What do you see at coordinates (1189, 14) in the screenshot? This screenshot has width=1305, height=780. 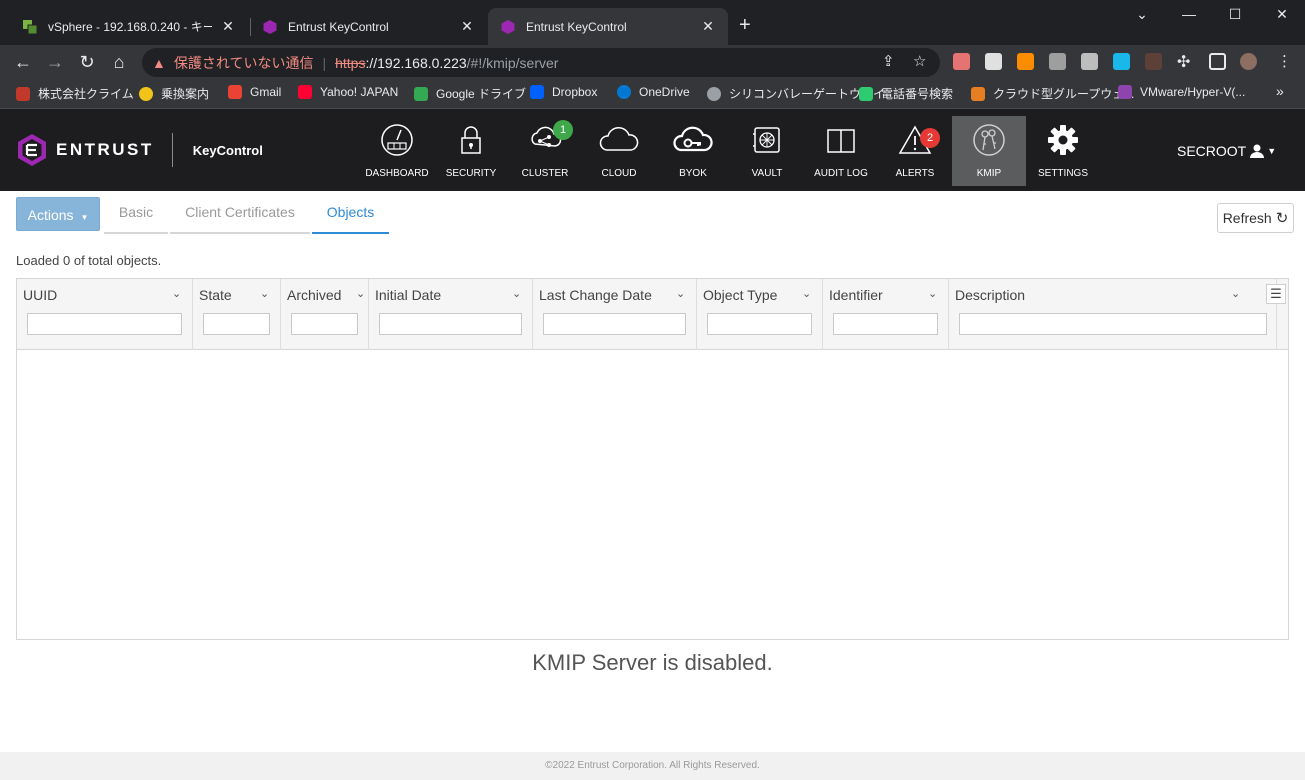 I see `minimize-button: —` at bounding box center [1189, 14].